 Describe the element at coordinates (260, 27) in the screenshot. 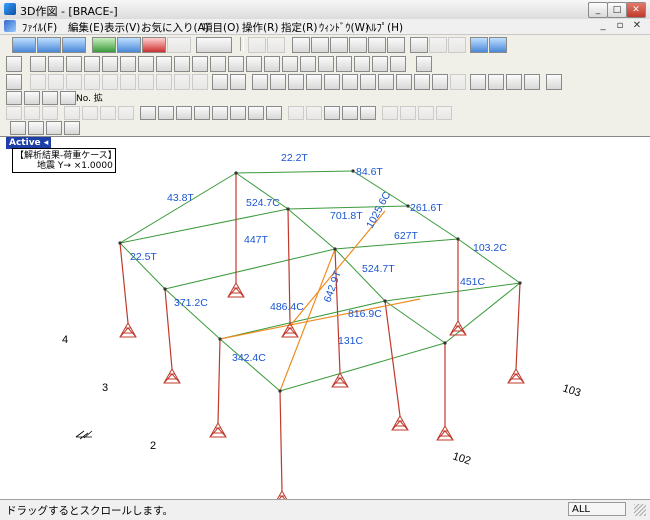

I see `menu-operation: 操作(R)` at that location.